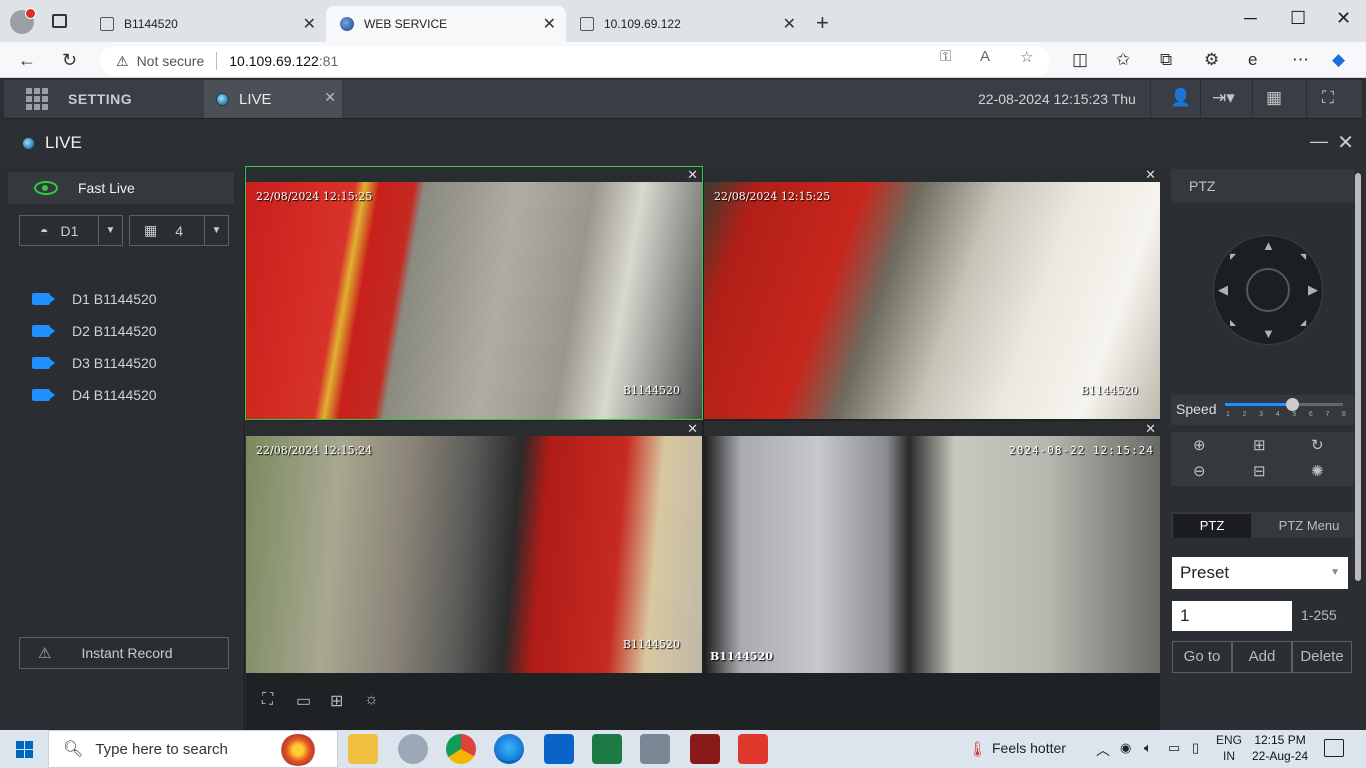 The width and height of the screenshot is (1366, 768). Describe the element at coordinates (1252, 60) in the screenshot. I see `edge-icon: e` at that location.